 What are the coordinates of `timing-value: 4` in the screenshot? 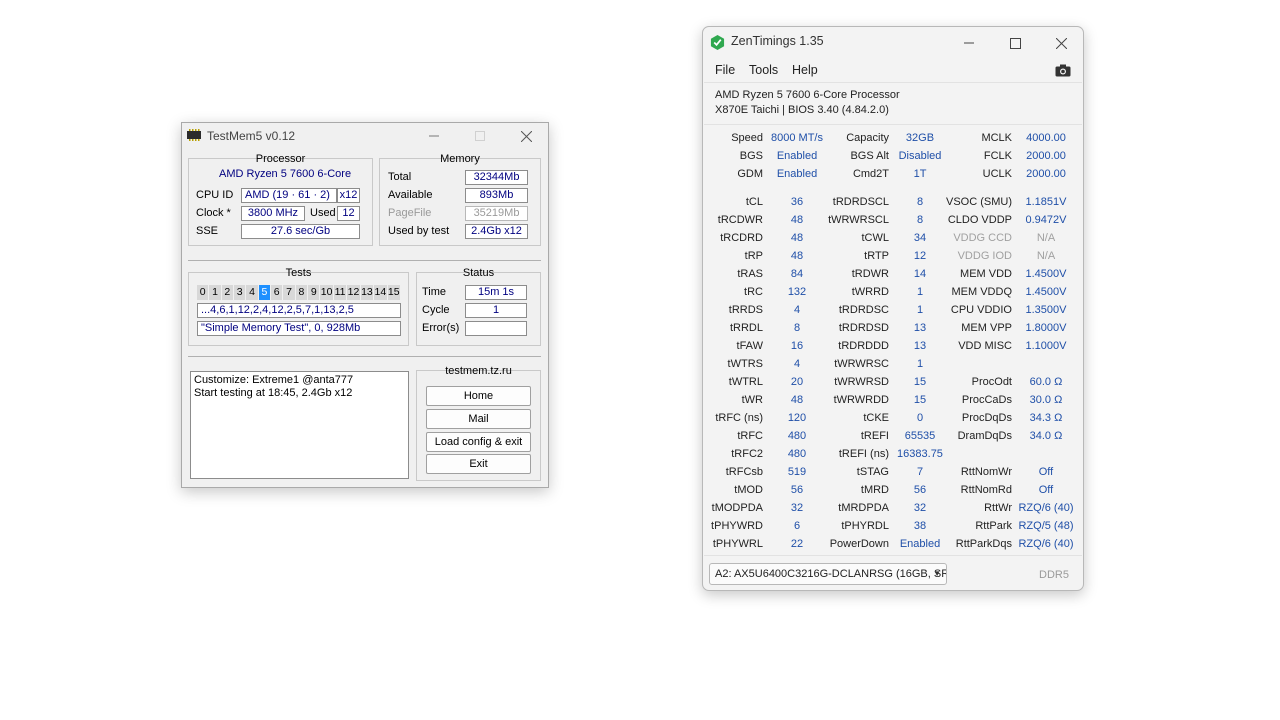 It's located at (797, 310).